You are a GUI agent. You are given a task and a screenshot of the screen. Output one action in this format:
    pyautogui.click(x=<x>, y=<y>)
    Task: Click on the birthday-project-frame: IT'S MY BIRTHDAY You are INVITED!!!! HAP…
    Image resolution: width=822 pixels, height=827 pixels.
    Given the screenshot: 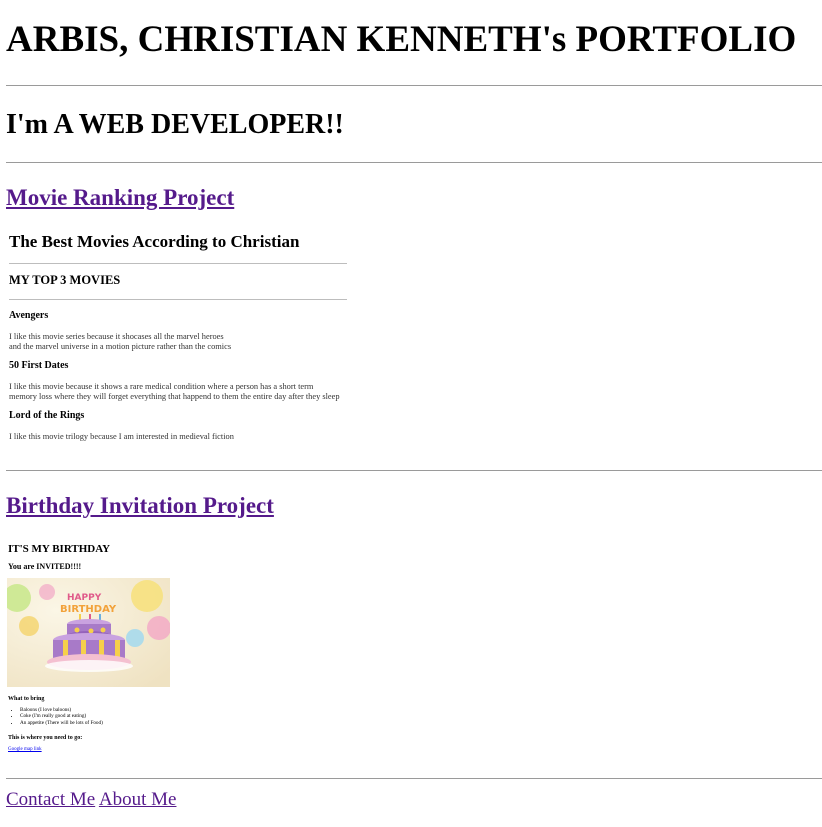 What is the action you would take?
    pyautogui.click(x=106, y=650)
    